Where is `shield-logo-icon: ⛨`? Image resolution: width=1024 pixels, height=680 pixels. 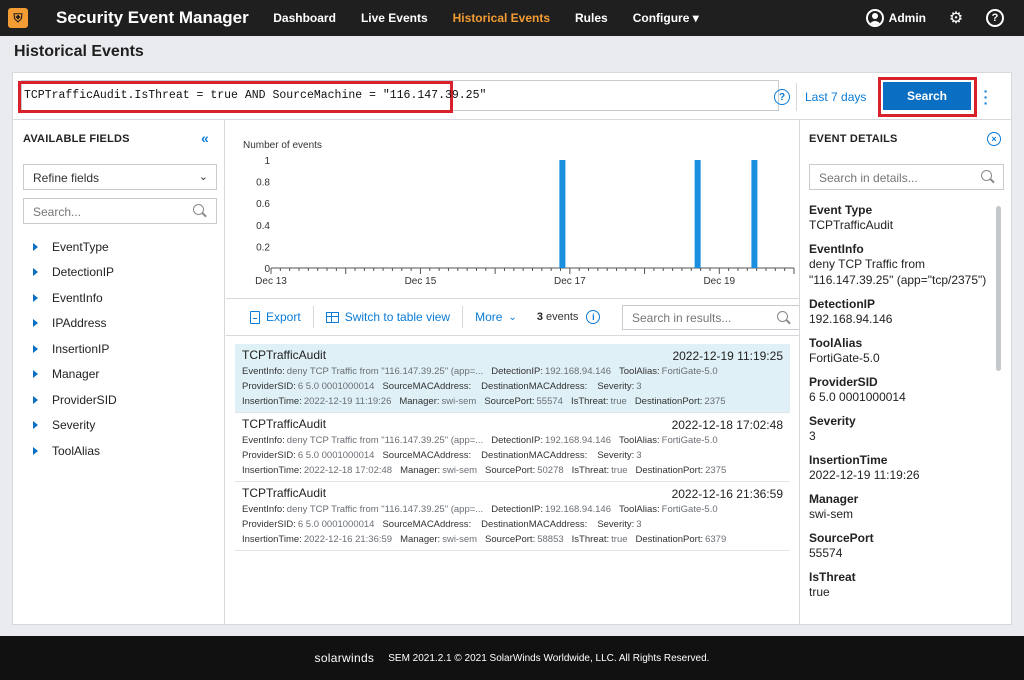 shield-logo-icon: ⛨ is located at coordinates (18, 18).